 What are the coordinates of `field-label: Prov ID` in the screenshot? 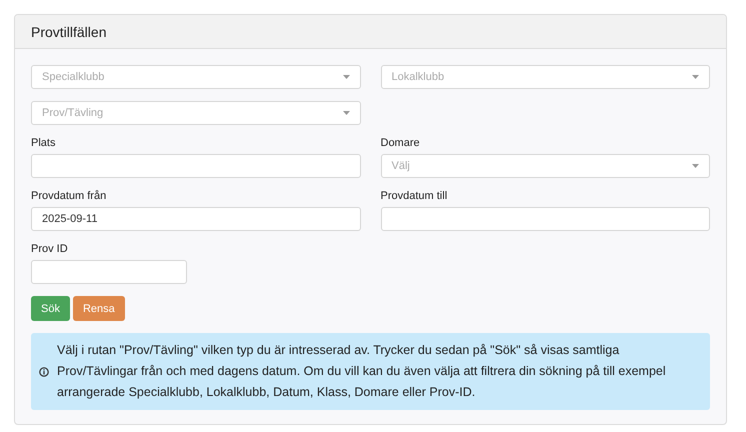 It's located at (50, 249).